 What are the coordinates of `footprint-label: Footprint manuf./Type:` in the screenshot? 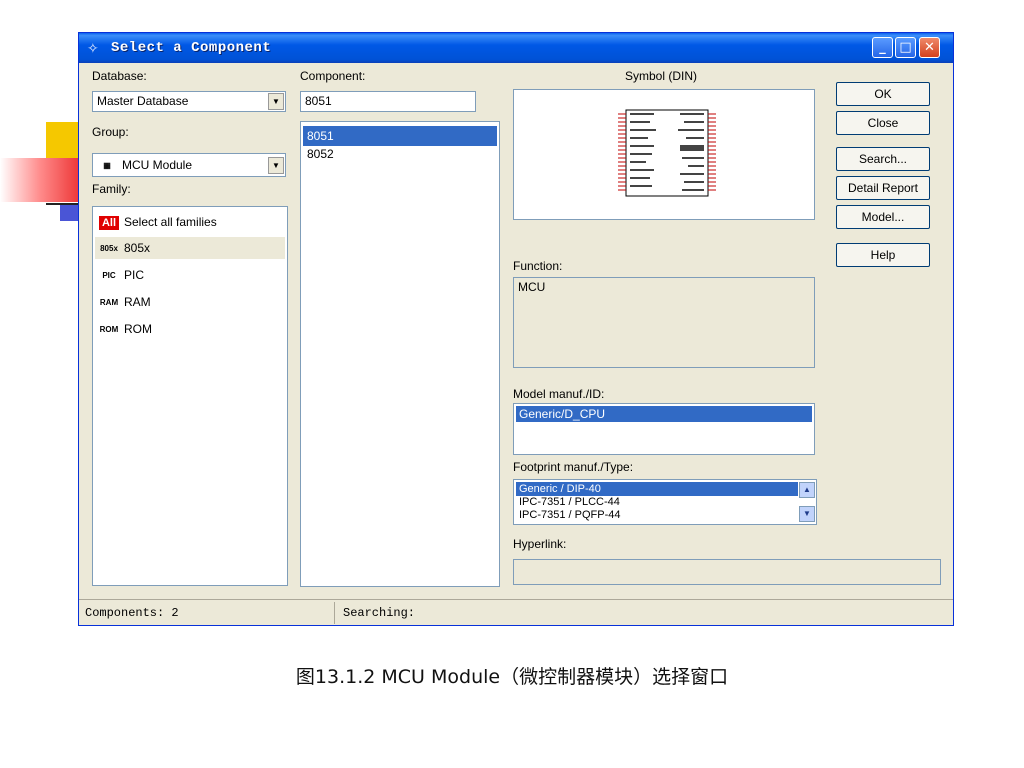 It's located at (573, 467).